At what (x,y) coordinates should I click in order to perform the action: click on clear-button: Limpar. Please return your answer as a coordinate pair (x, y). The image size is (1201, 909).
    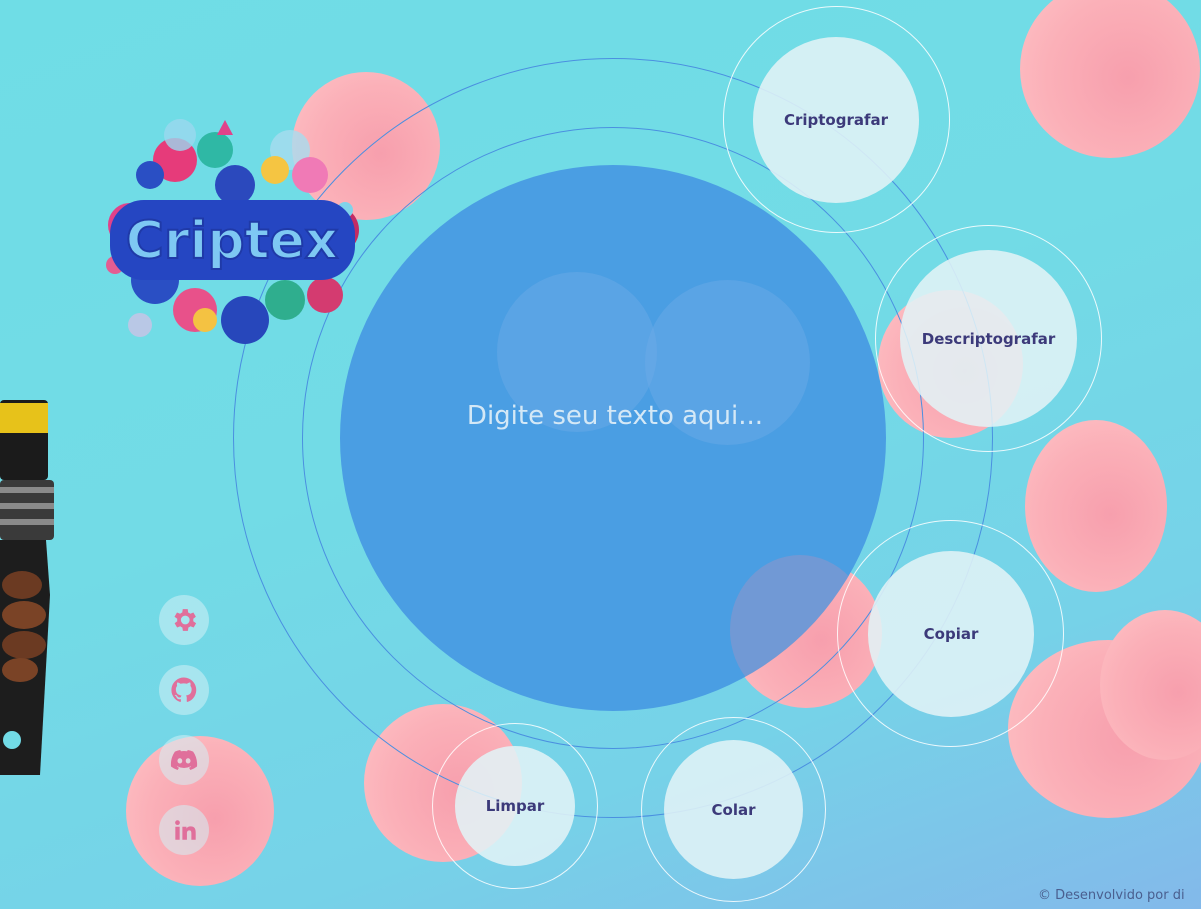
    Looking at the image, I should click on (515, 806).